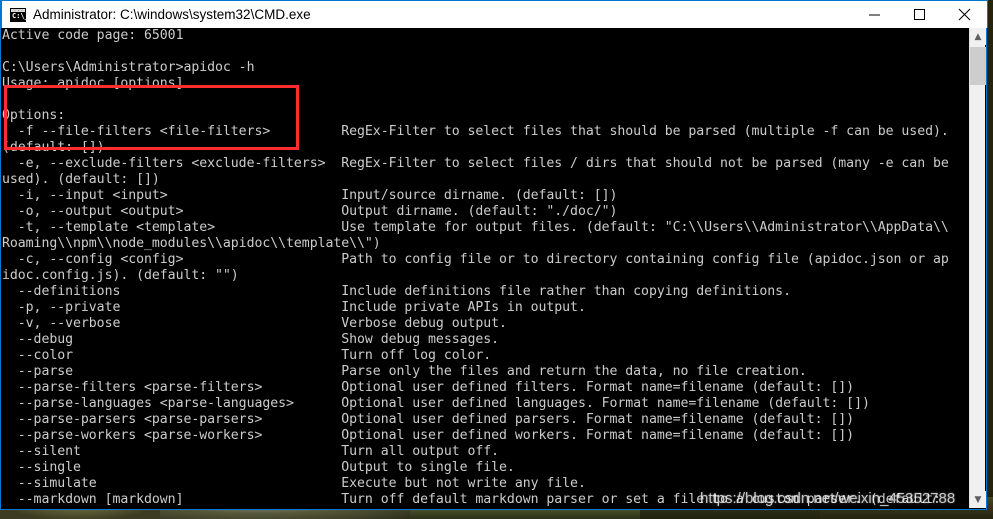 The height and width of the screenshot is (519, 993). Describe the element at coordinates (978, 66) in the screenshot. I see `scrollbar-thumb` at that location.